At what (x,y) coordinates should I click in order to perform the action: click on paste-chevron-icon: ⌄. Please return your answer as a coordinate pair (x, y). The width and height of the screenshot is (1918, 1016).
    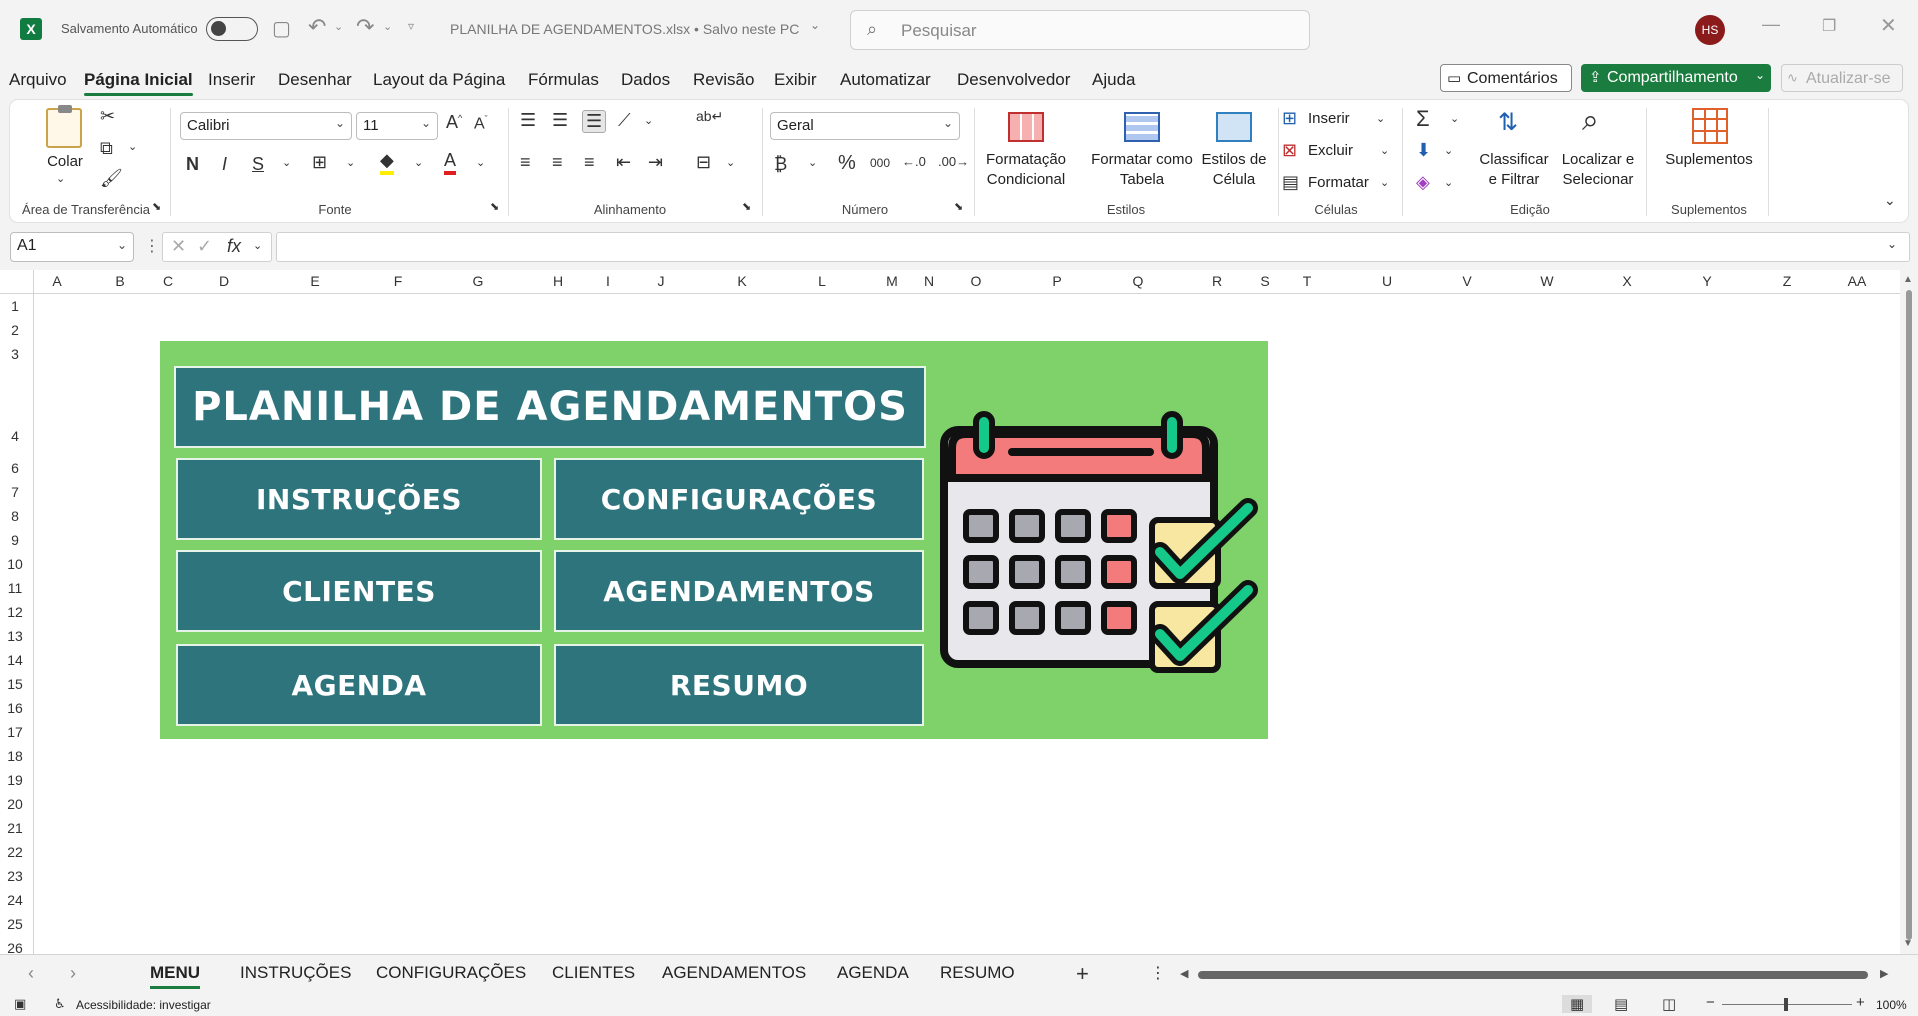
    Looking at the image, I should click on (60, 178).